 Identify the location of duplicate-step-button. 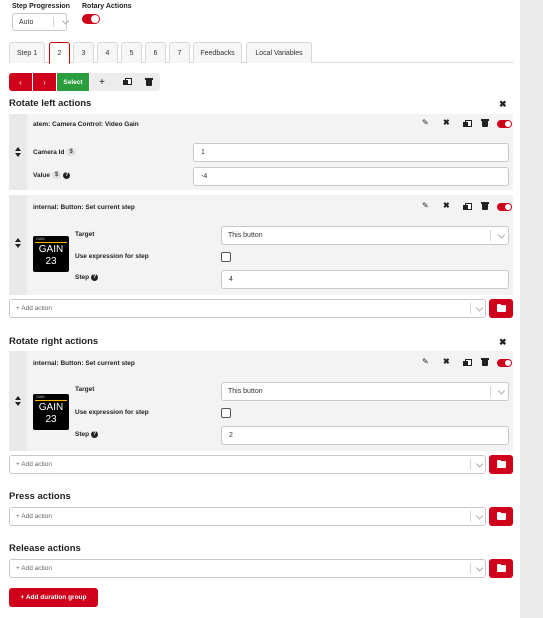
(127, 81).